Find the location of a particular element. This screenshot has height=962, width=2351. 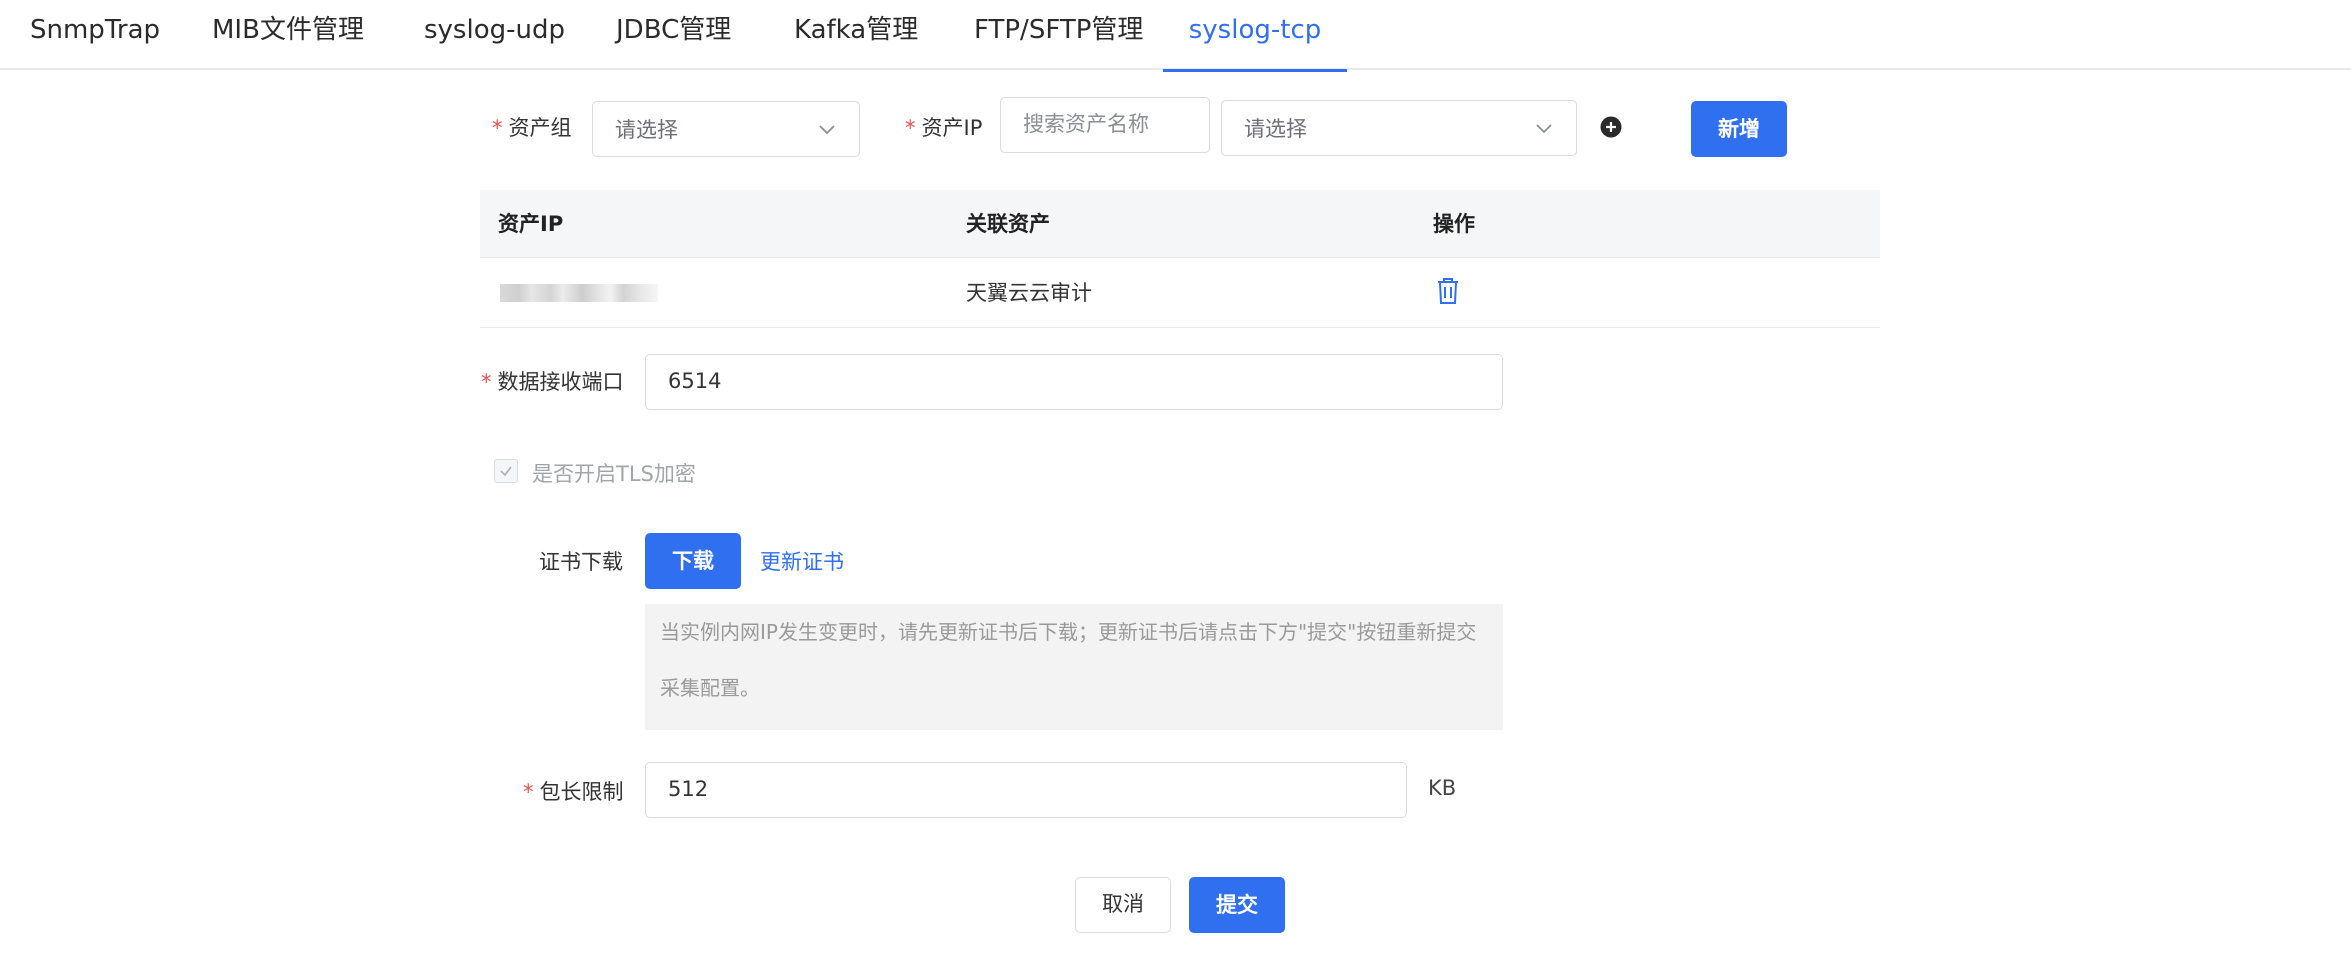

update-cert-link: 更新证书 is located at coordinates (802, 561).